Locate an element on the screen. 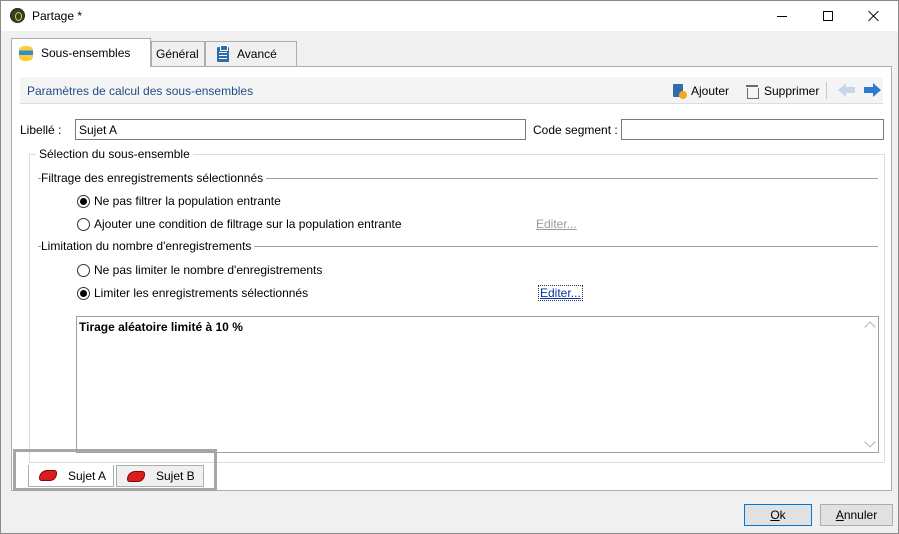 This screenshot has width=899, height=534. tab-label: Sous-ensembles is located at coordinates (86, 53).